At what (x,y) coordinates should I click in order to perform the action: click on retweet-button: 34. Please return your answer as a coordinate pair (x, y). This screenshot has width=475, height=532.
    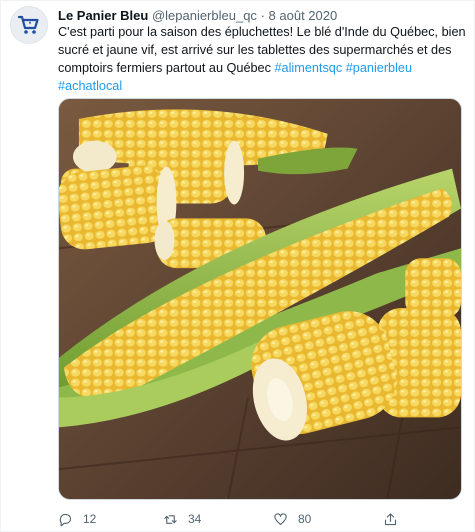
    Looking at the image, I should click on (182, 519).